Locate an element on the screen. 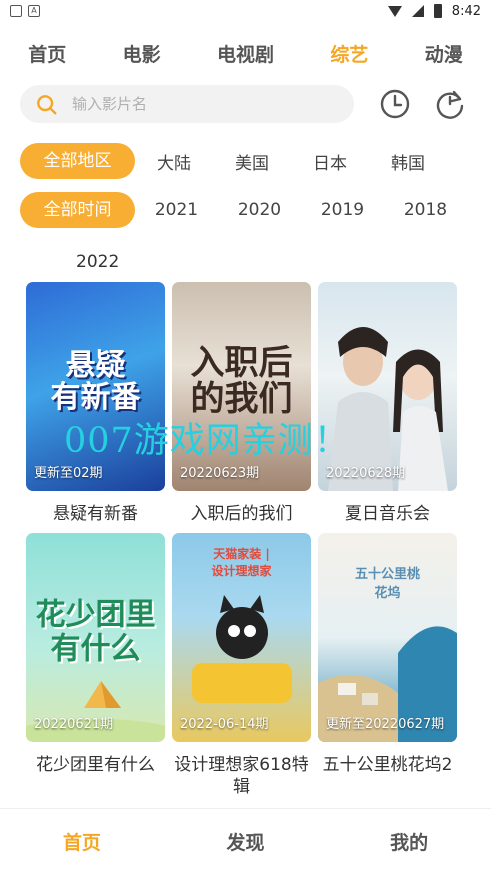  top-category-tabs: 首页 电影 电视剧 综艺 动漫 is located at coordinates (245, 53).